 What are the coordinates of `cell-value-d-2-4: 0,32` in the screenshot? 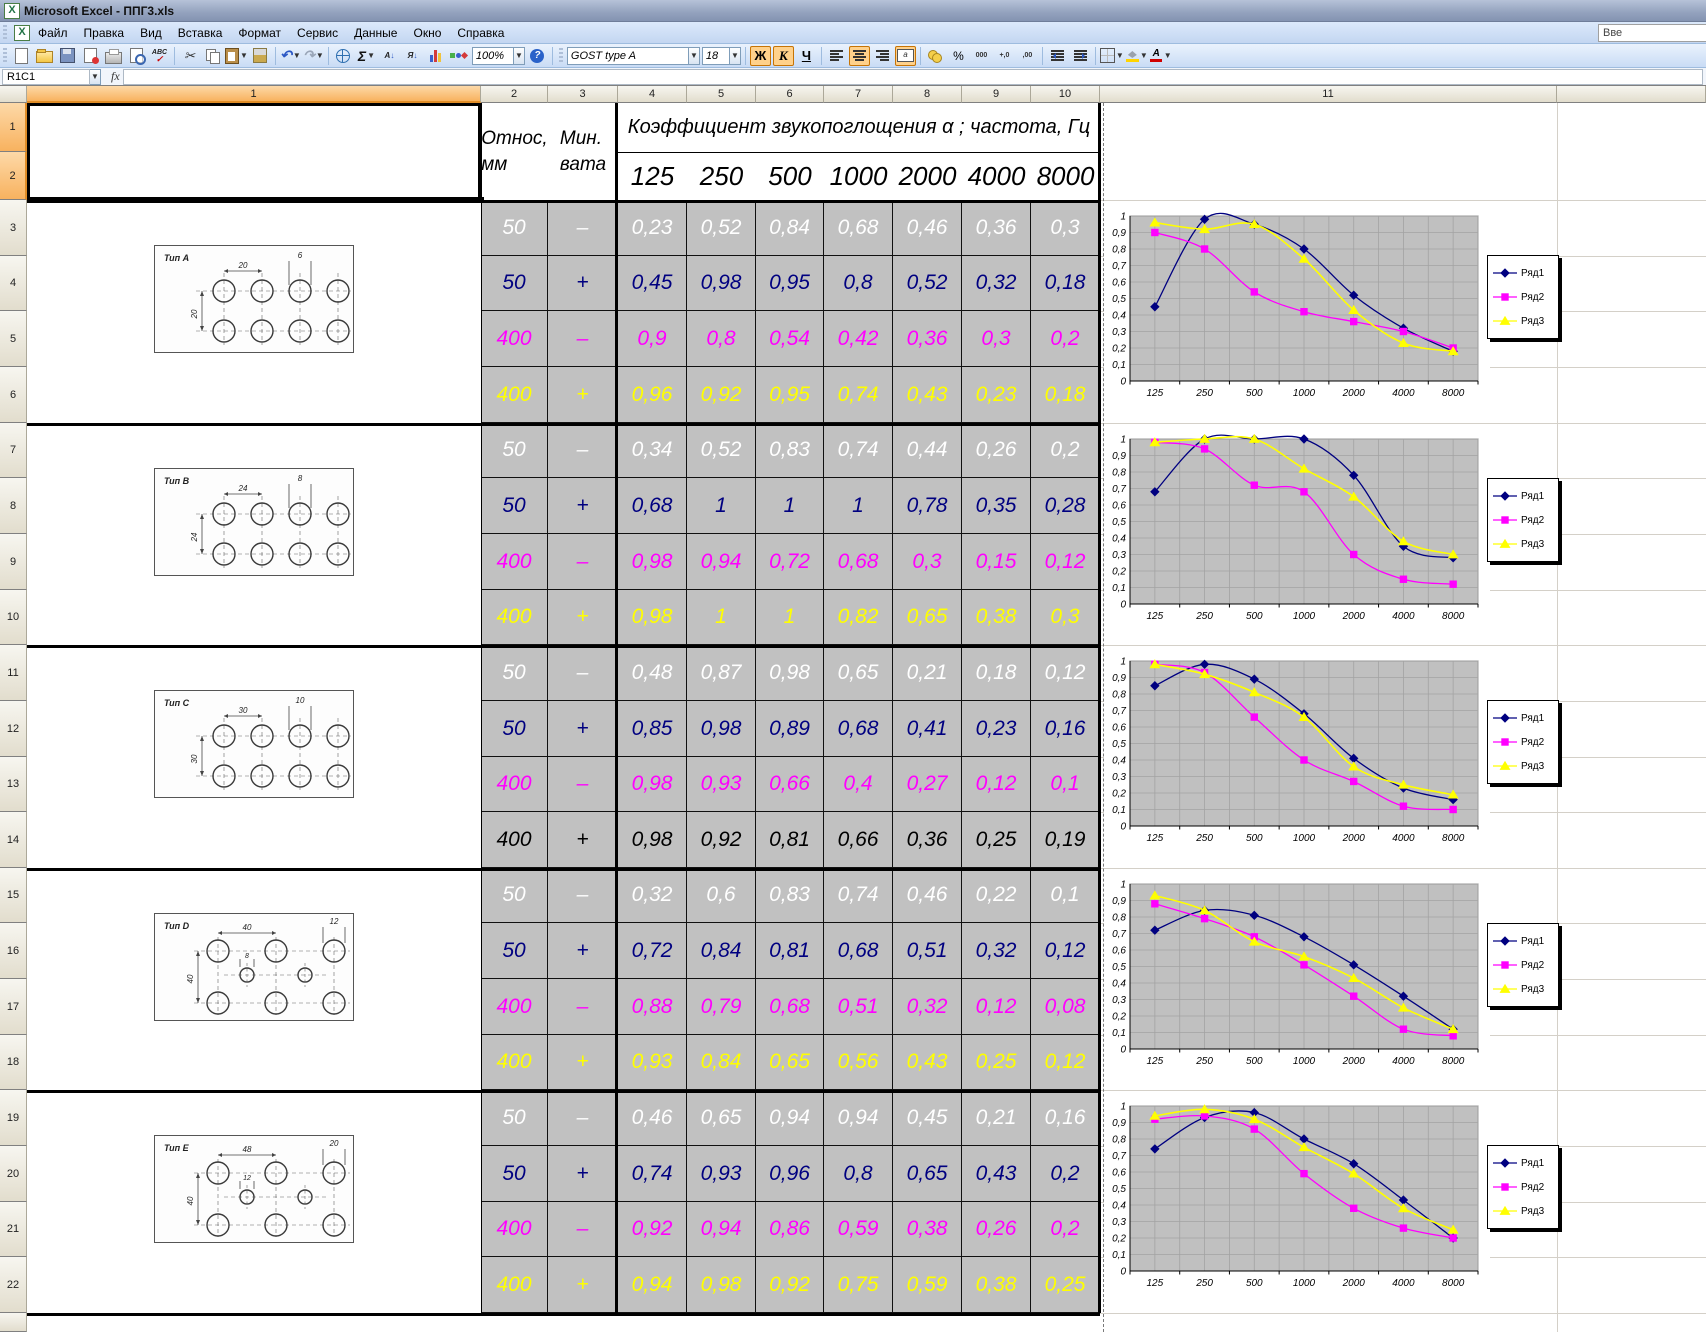 It's located at (927, 1007).